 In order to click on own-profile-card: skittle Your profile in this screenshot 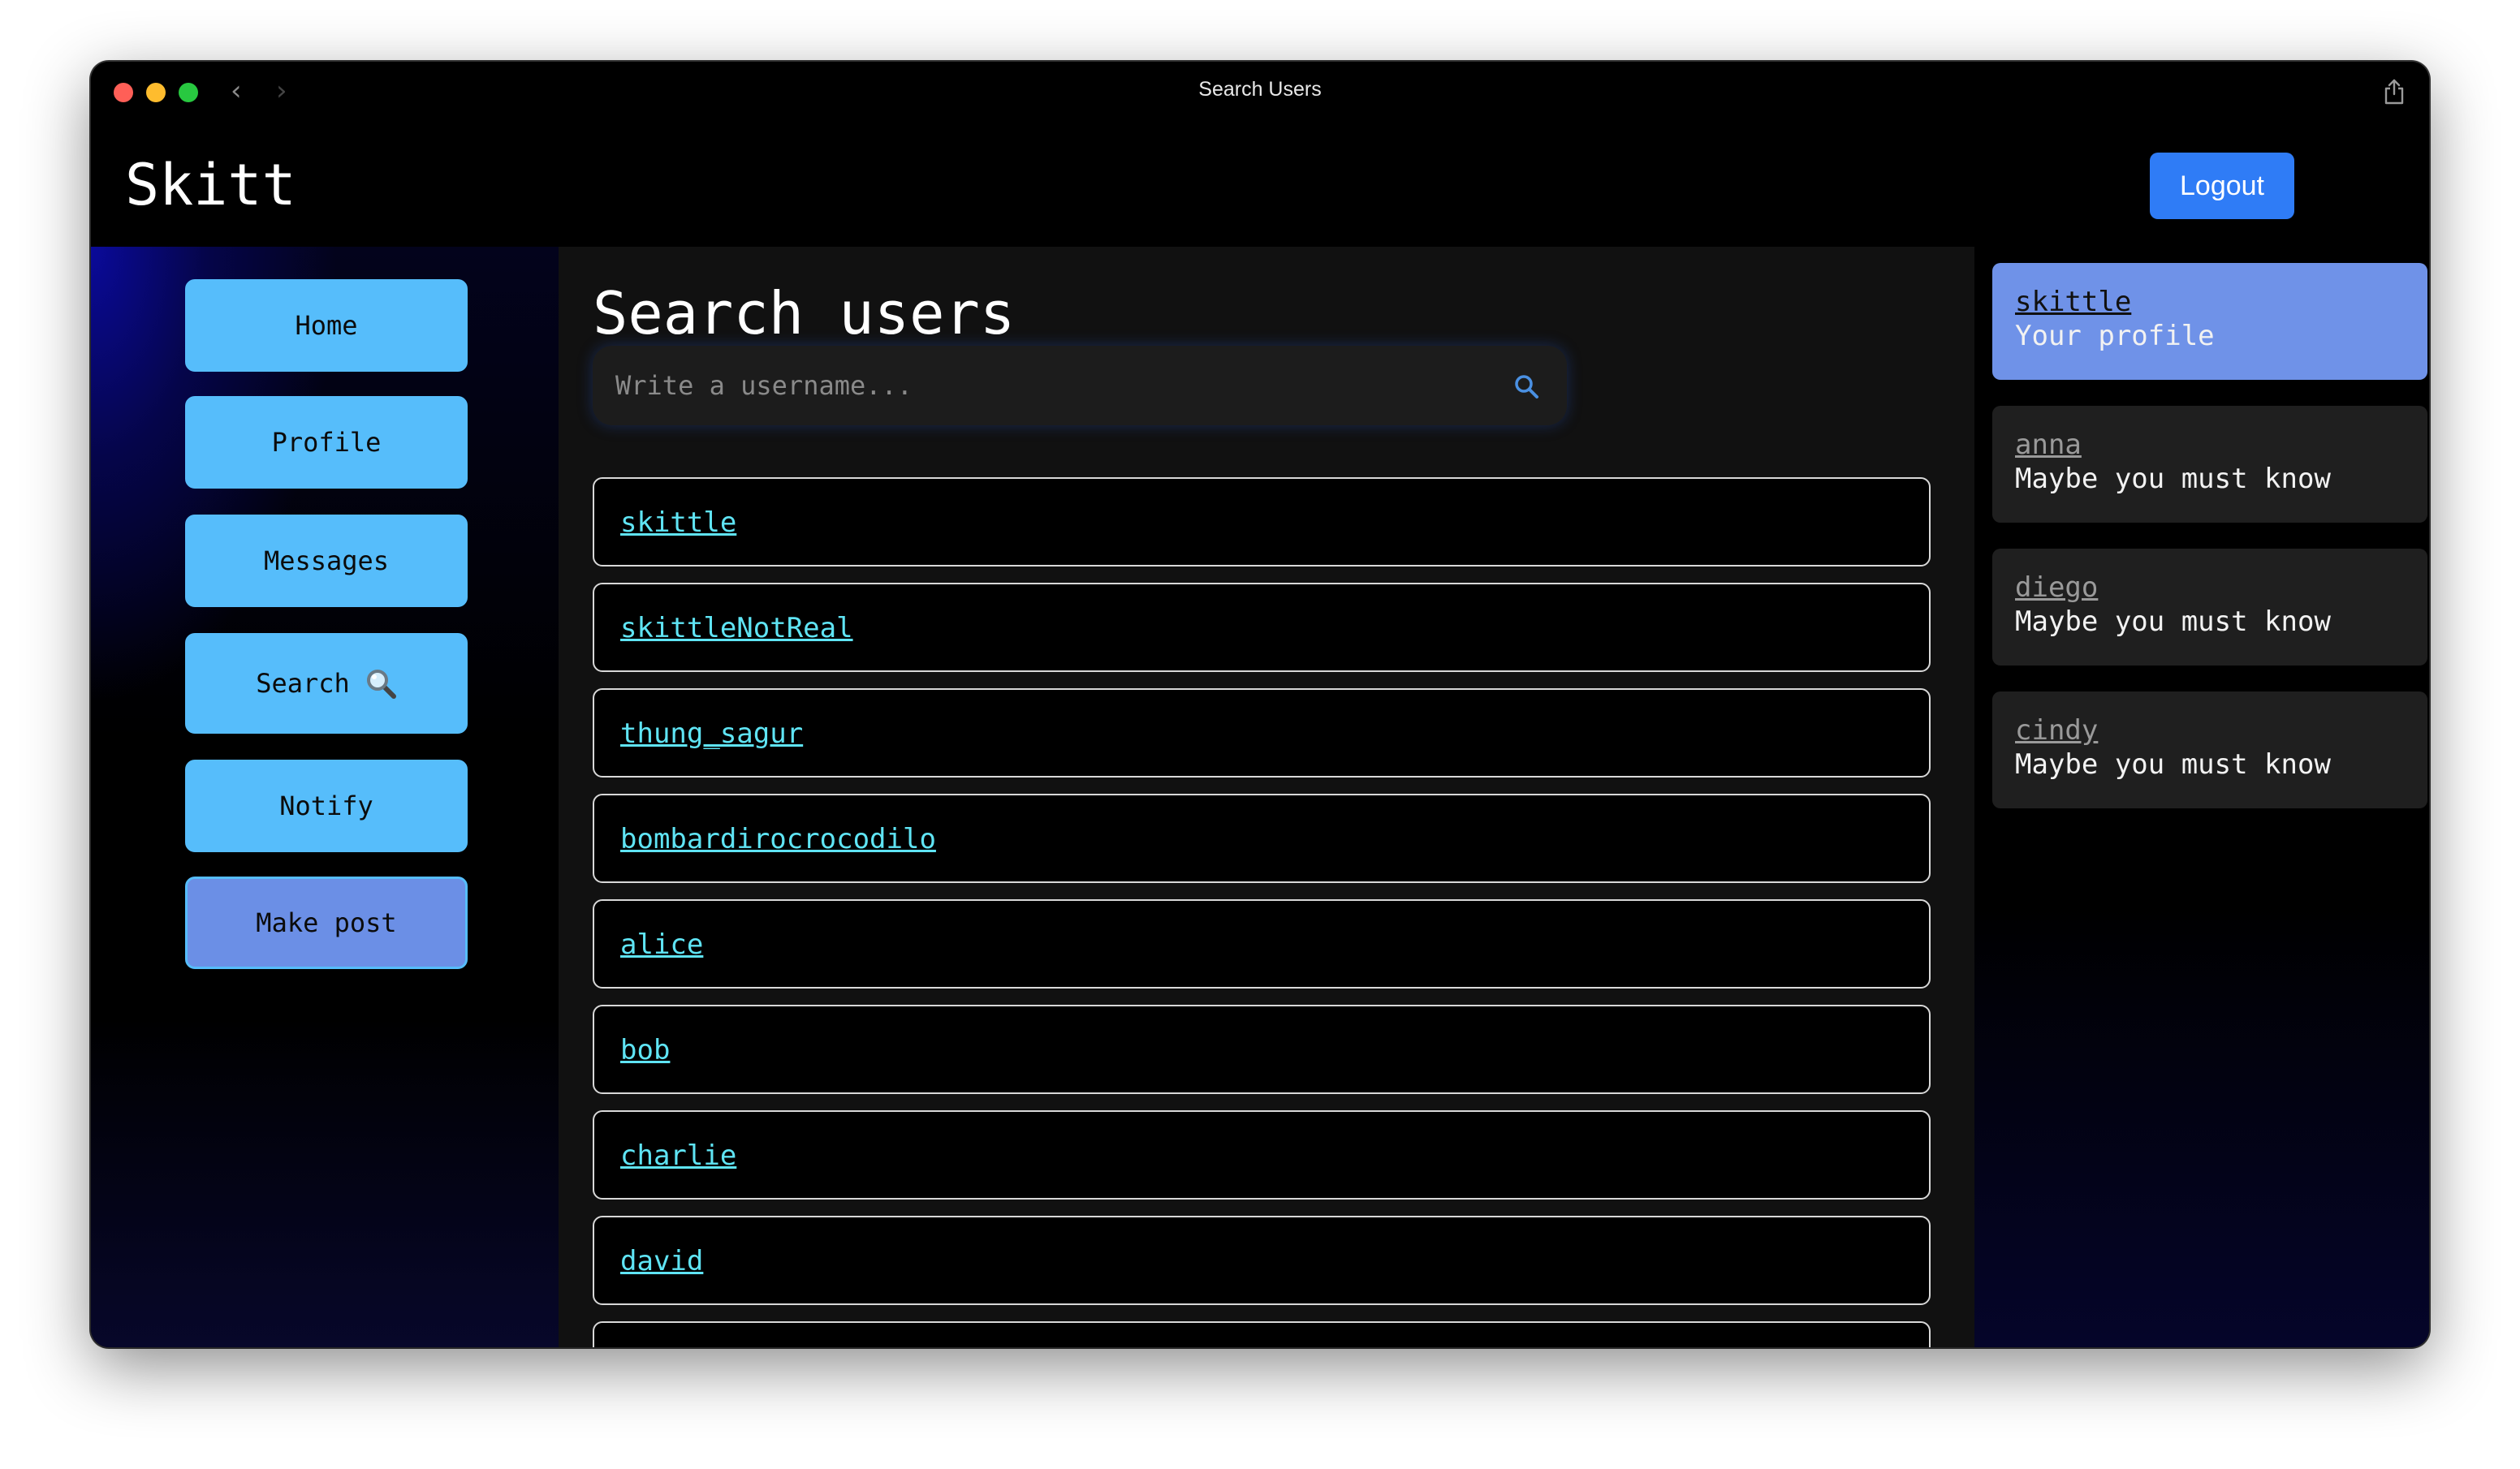, I will do `click(2210, 321)`.